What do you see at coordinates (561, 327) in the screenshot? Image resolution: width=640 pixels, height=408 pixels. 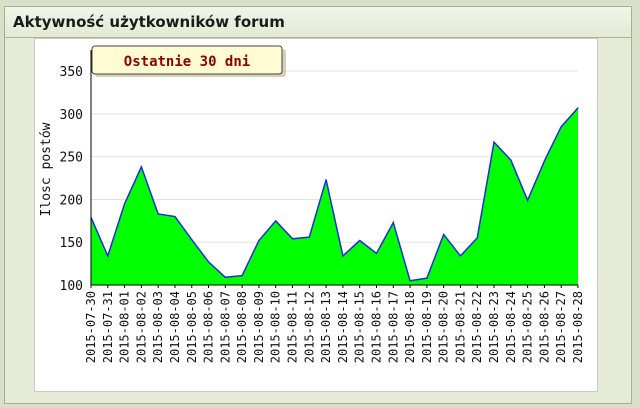 I see `x-tick-label: 2015-08-27` at bounding box center [561, 327].